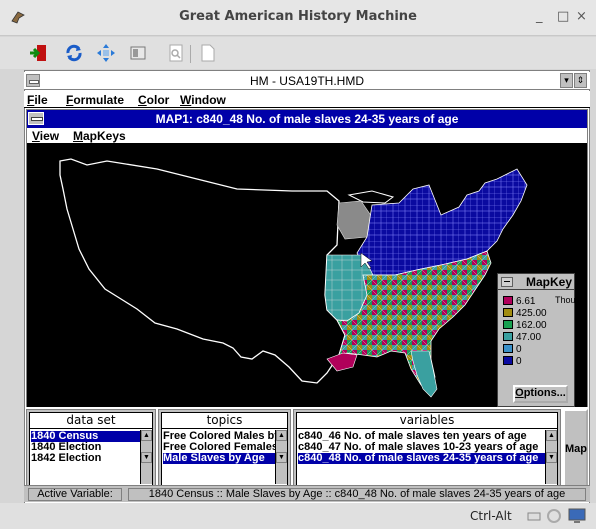 This screenshot has width=596, height=529. Describe the element at coordinates (86, 458) in the screenshot. I see `list-item: 1842 Election` at that location.